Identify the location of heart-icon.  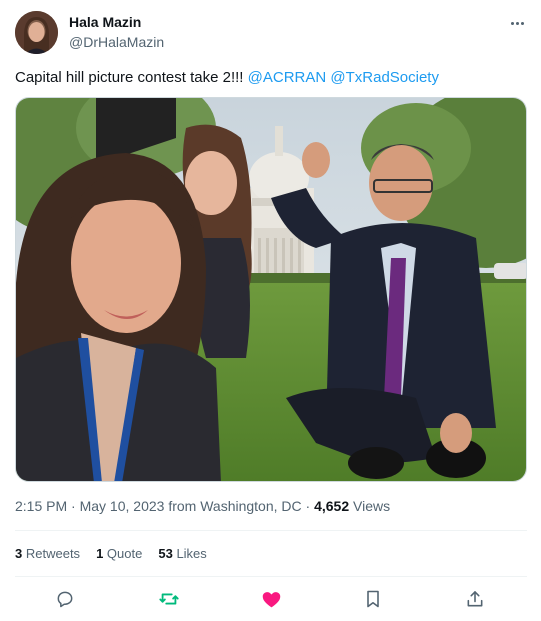
(271, 599).